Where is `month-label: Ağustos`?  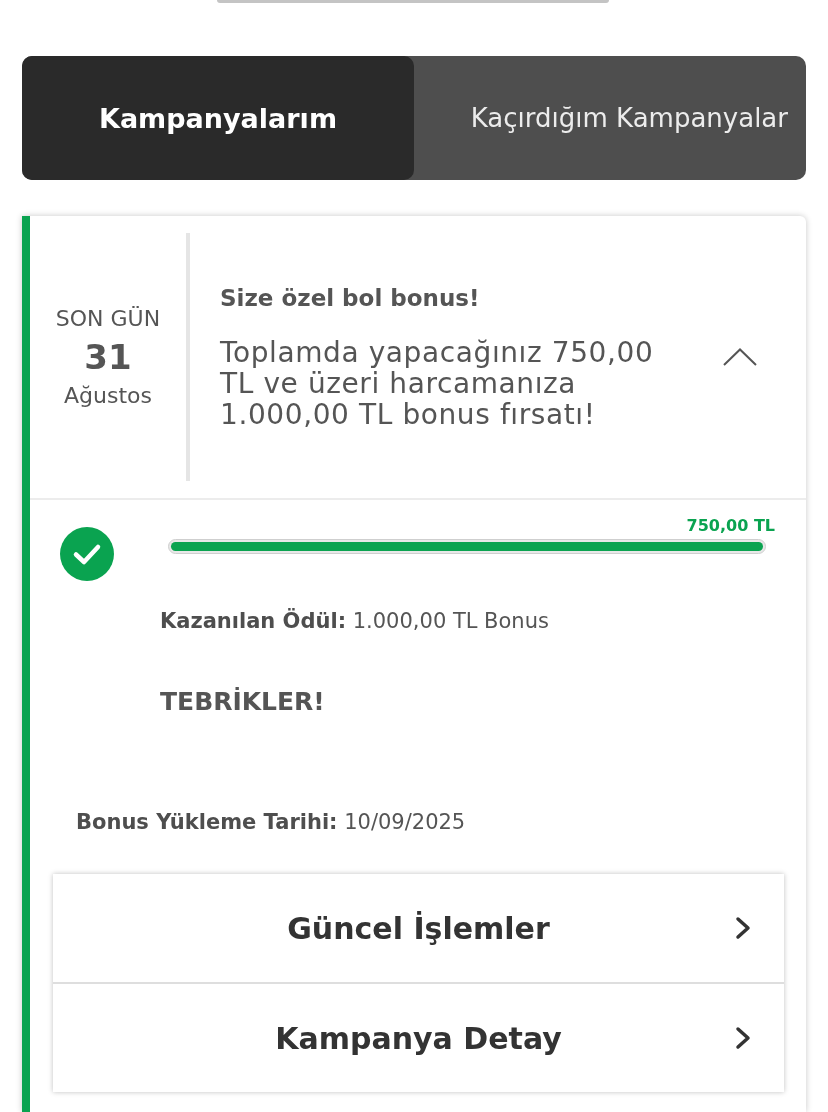 month-label: Ağustos is located at coordinates (108, 395).